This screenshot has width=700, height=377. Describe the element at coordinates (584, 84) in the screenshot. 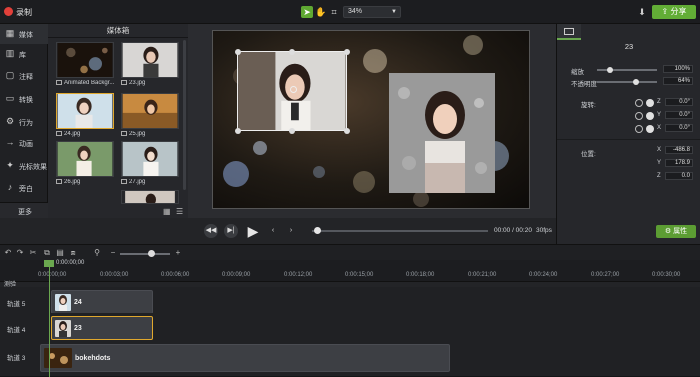

I see `opacity-label: 不透明度` at that location.